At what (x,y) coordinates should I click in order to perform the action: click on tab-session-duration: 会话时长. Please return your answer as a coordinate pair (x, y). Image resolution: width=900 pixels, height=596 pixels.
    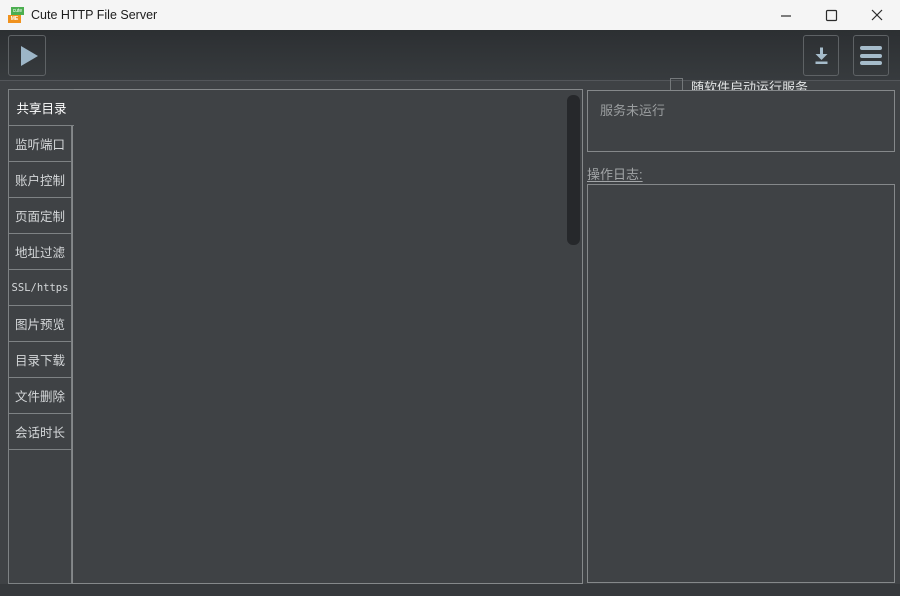
    Looking at the image, I should click on (40, 431).